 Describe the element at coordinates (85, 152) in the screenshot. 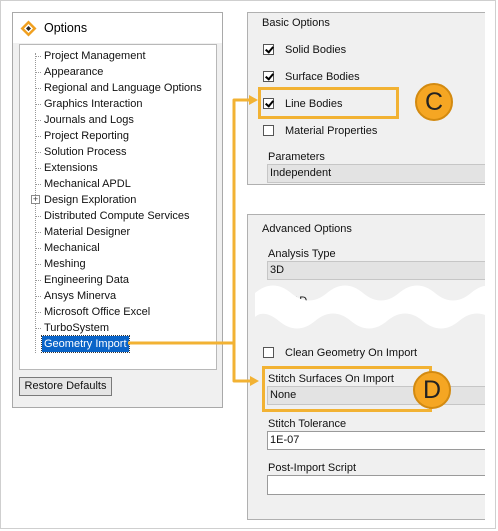

I see `tree-item-label: Solution Process` at that location.